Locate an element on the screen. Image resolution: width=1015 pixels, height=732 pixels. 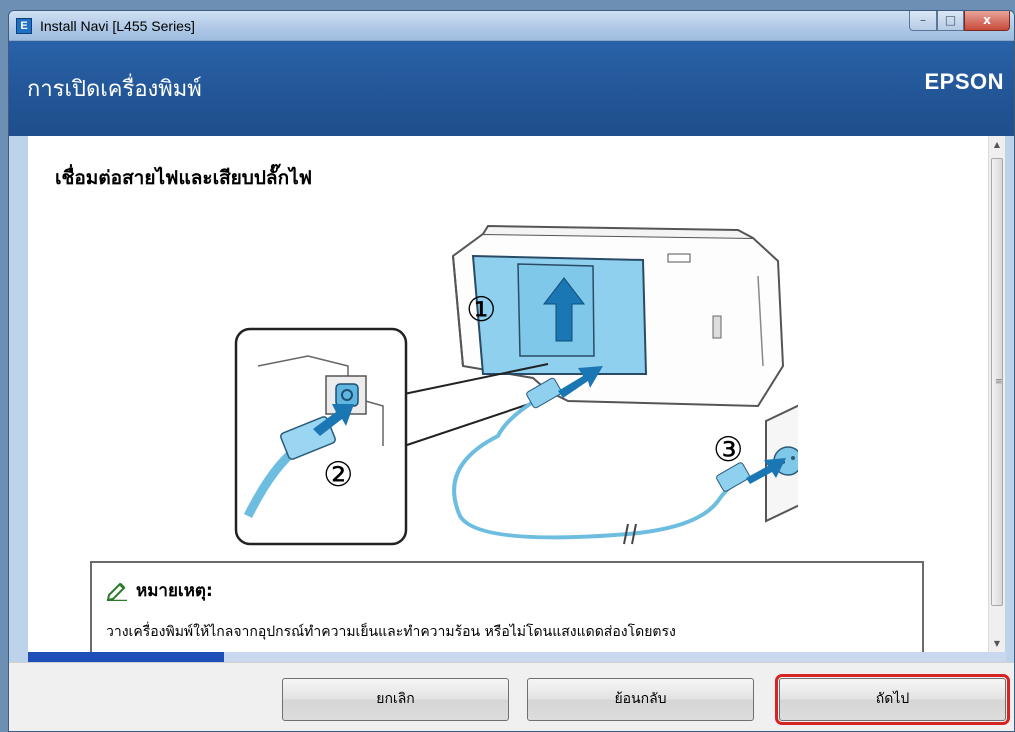
install-progress-bar is located at coordinates (517, 657).